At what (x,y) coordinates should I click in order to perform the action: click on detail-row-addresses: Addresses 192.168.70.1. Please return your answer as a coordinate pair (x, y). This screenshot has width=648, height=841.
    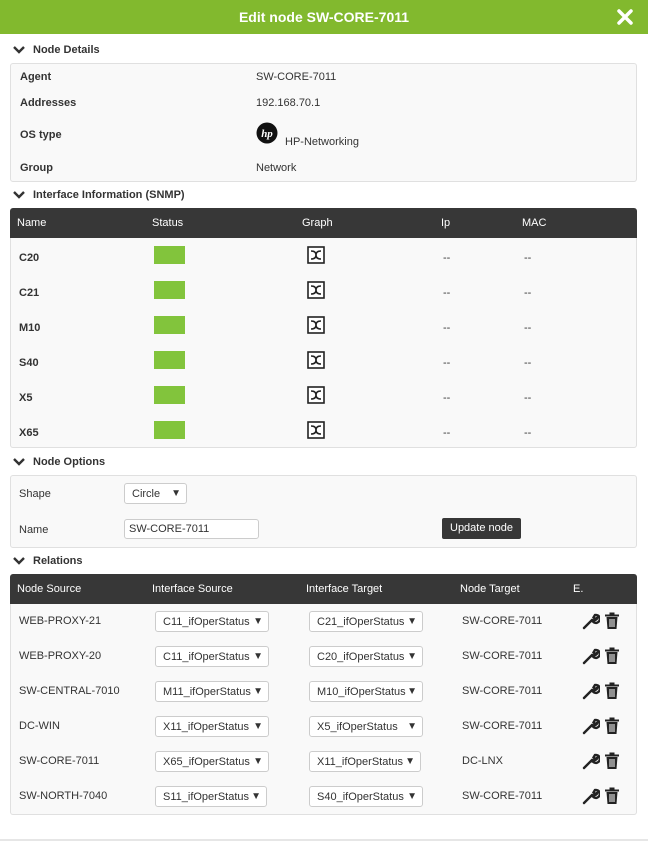
    Looking at the image, I should click on (323, 107).